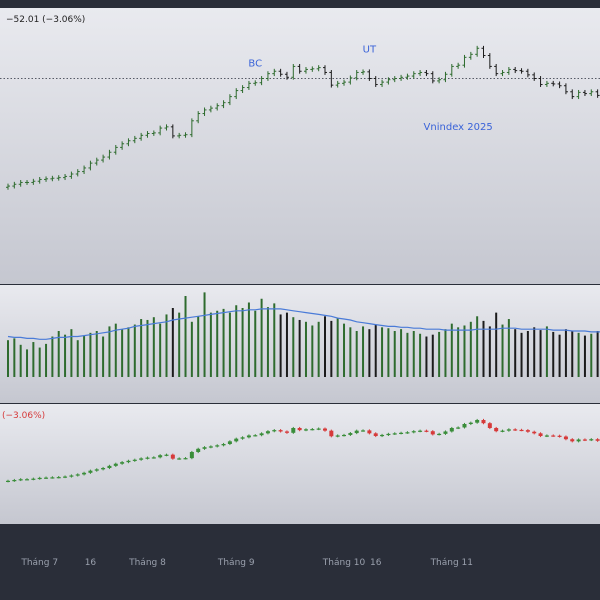 The image size is (600, 600). I want to click on time-axis-tick: Tháng 8, so click(147, 563).